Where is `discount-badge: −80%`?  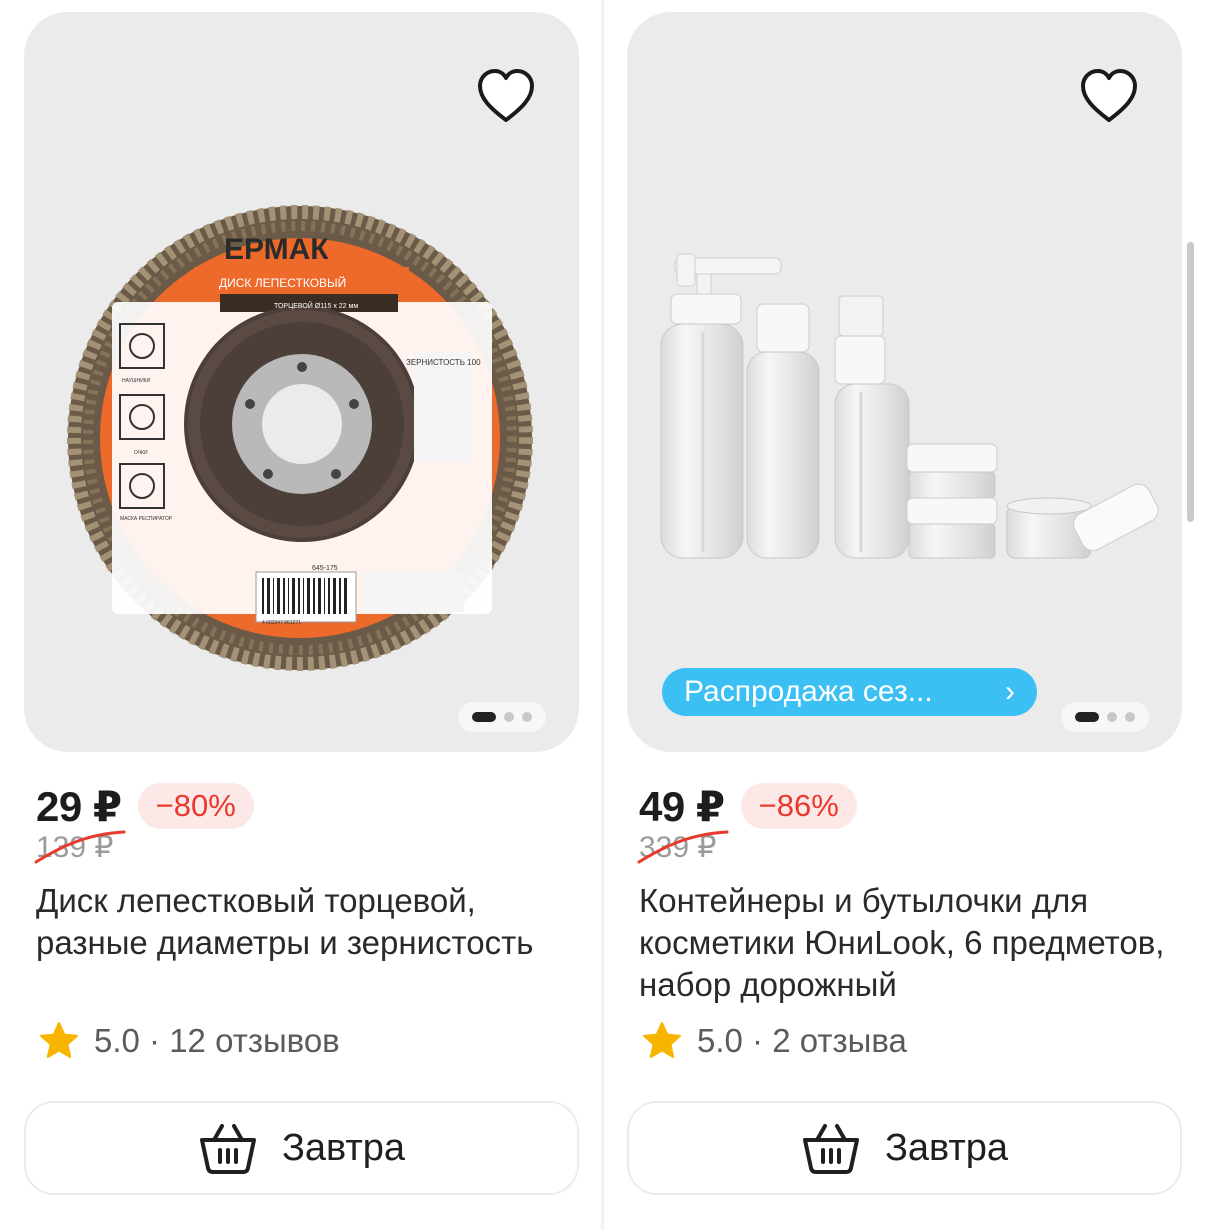
discount-badge: −80% is located at coordinates (195, 806).